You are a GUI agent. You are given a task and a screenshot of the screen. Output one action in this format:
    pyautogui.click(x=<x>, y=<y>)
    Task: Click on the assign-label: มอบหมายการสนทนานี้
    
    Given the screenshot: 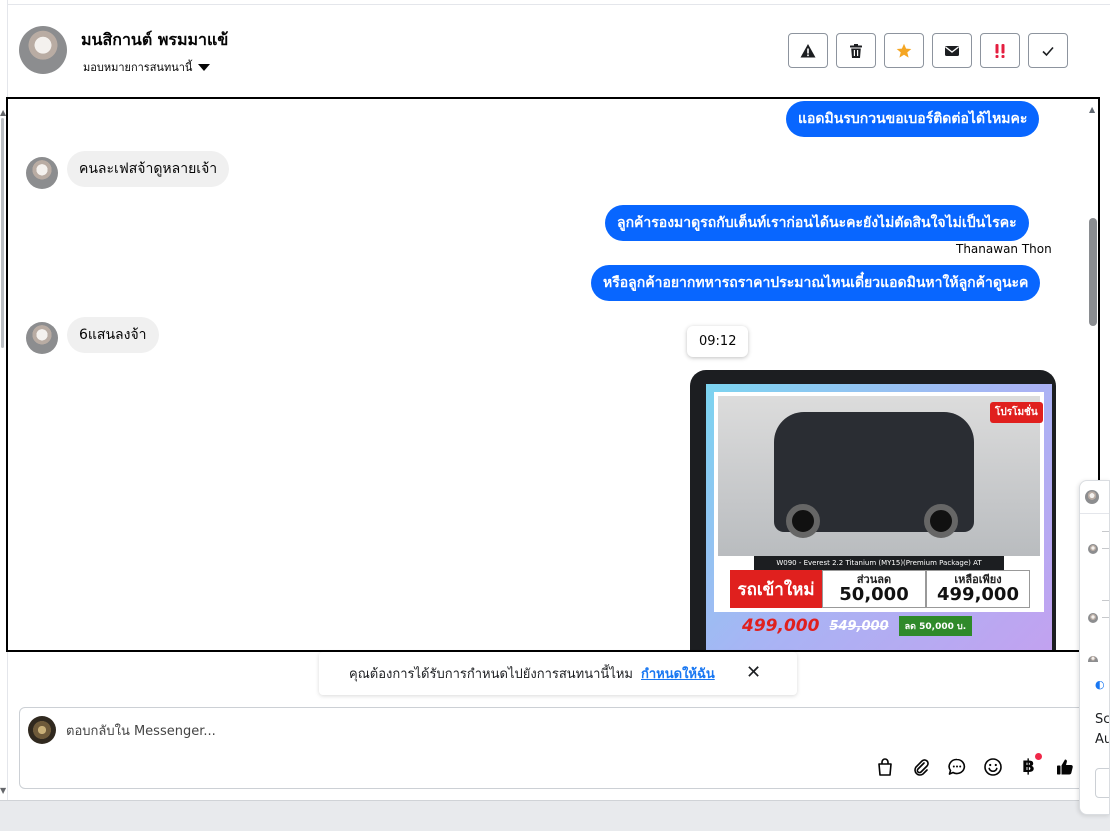 What is the action you would take?
    pyautogui.click(x=138, y=67)
    